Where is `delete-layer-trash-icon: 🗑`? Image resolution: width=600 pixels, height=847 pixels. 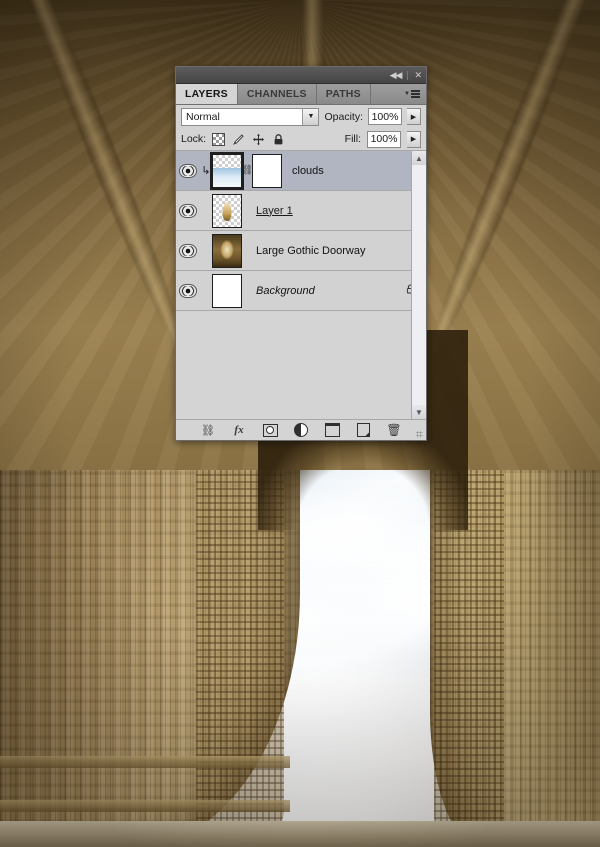 delete-layer-trash-icon: 🗑 is located at coordinates (394, 430).